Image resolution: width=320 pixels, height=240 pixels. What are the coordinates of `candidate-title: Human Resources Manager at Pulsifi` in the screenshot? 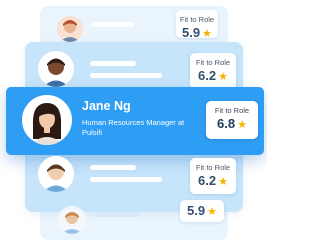 It's located at (133, 127).